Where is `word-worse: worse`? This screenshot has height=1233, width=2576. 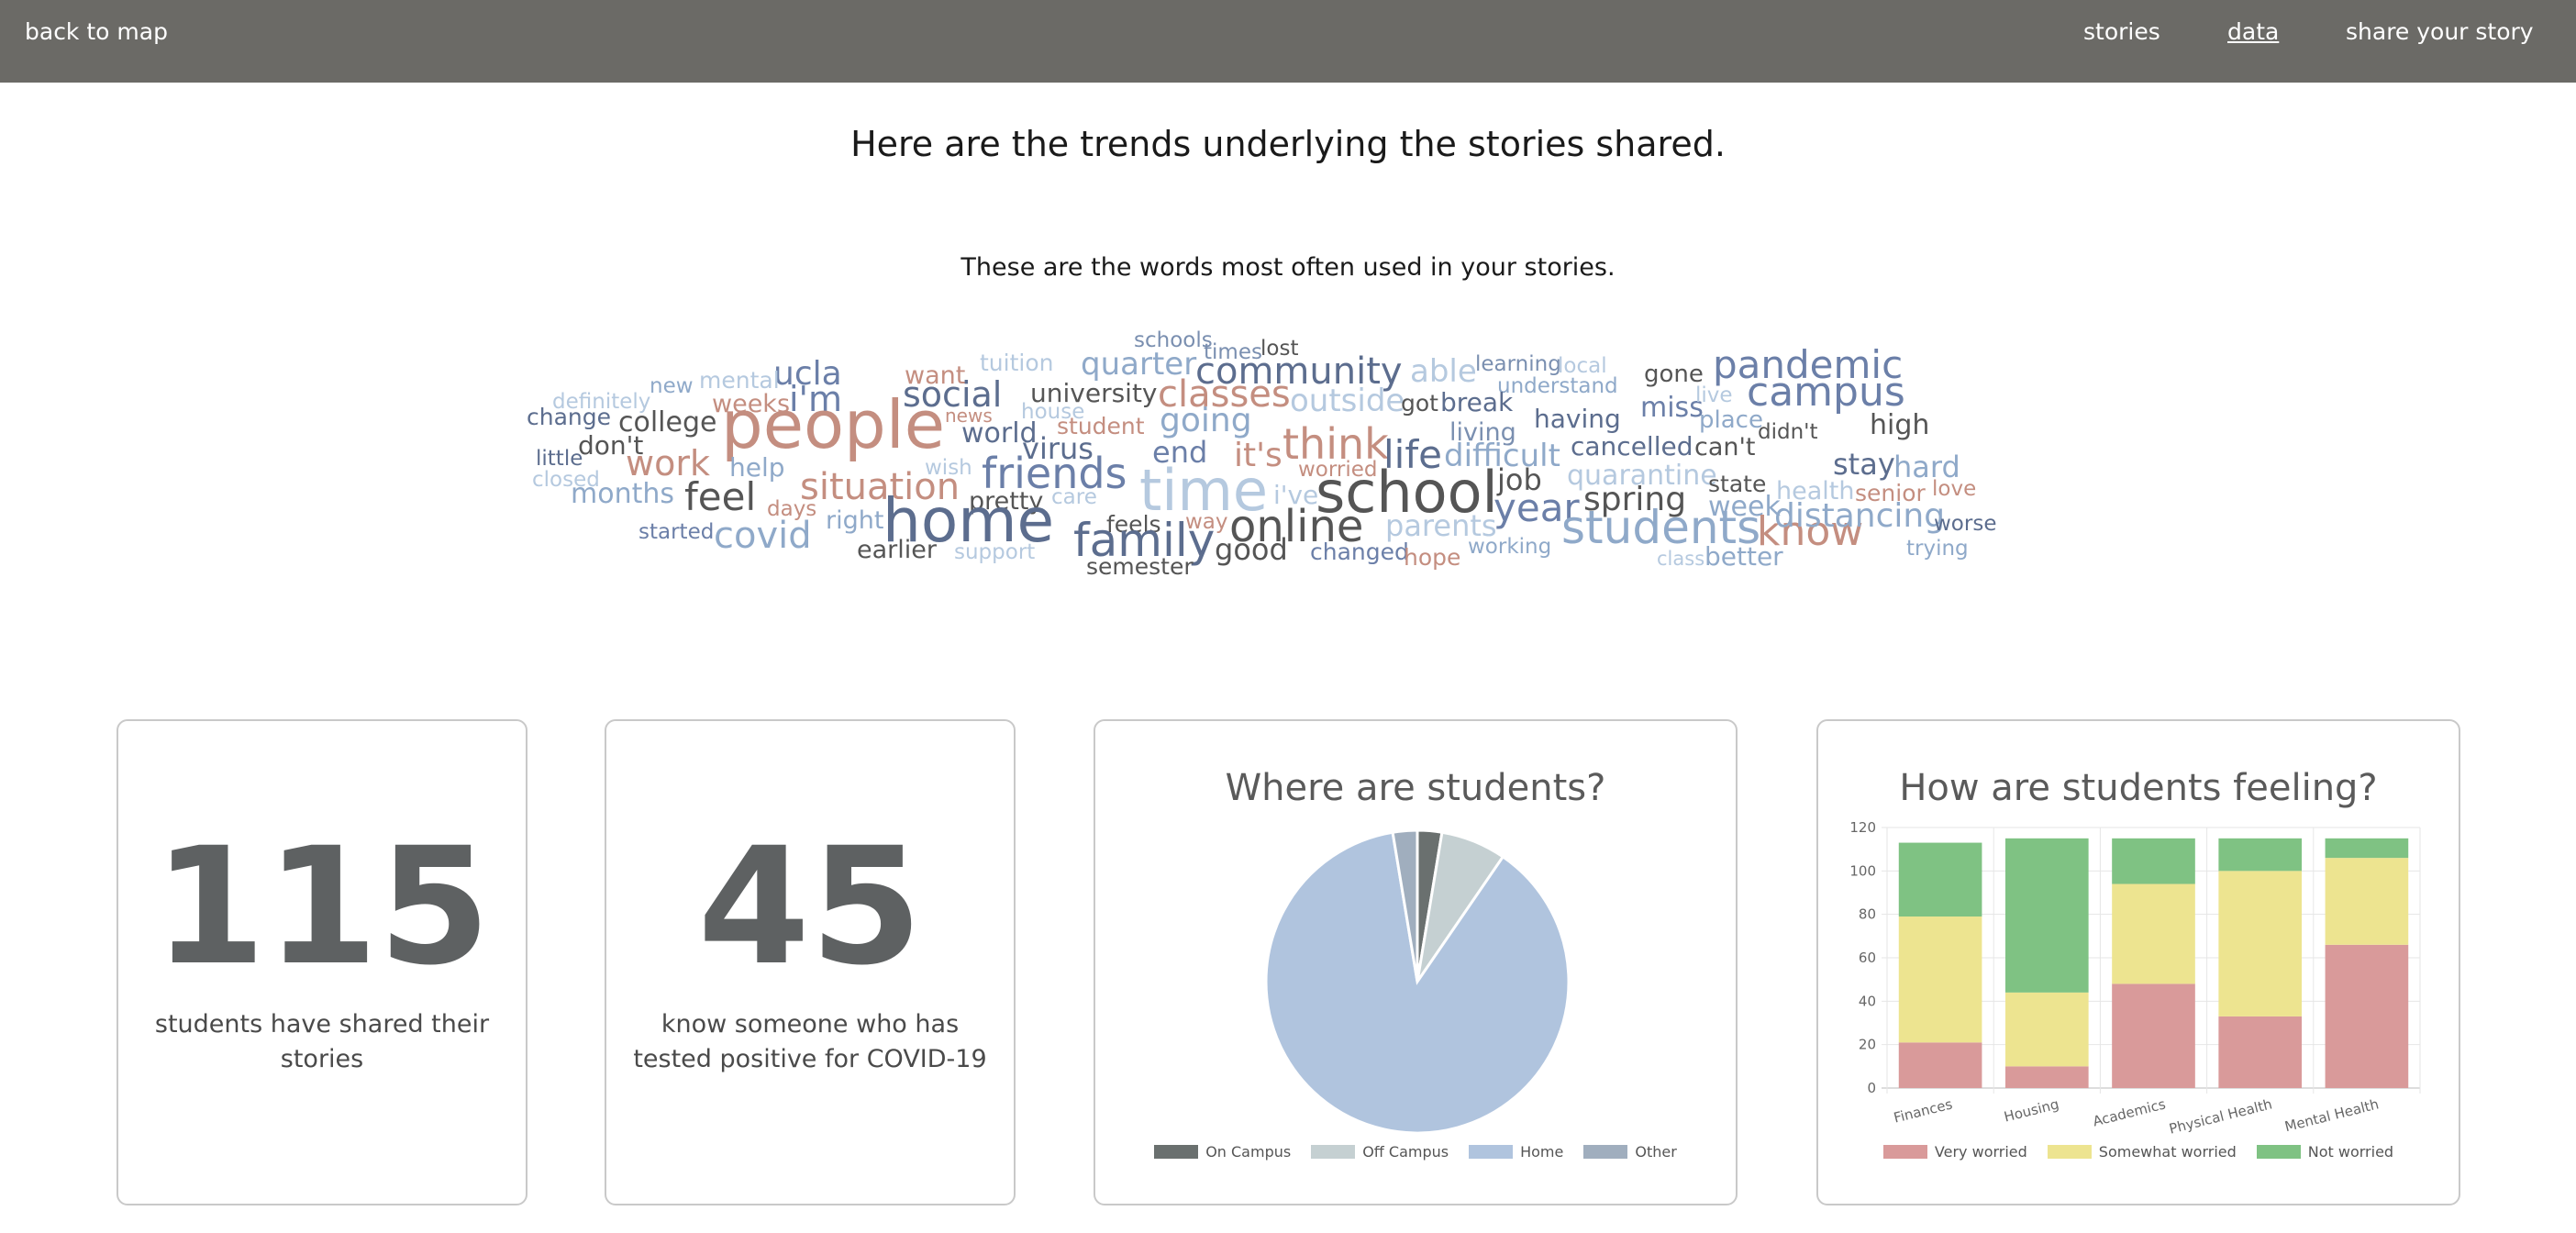 word-worse: worse is located at coordinates (1965, 524).